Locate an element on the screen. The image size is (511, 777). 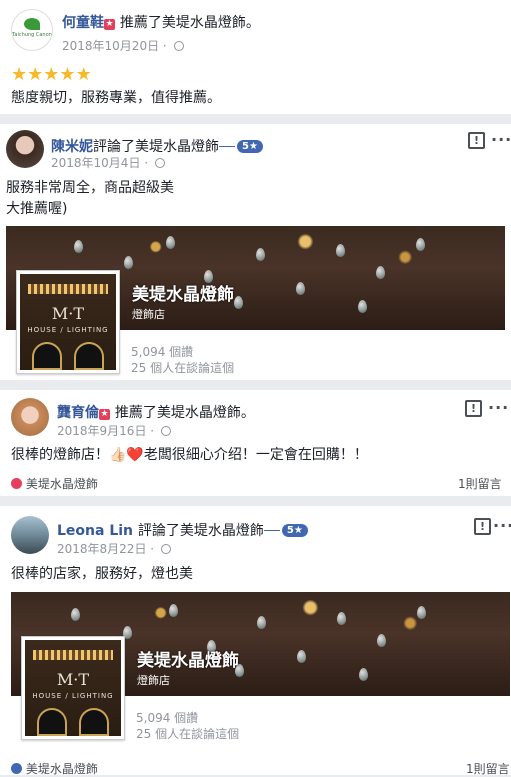
logo-image: M·T HOUSE / LIGHTING is located at coordinates (73, 688).